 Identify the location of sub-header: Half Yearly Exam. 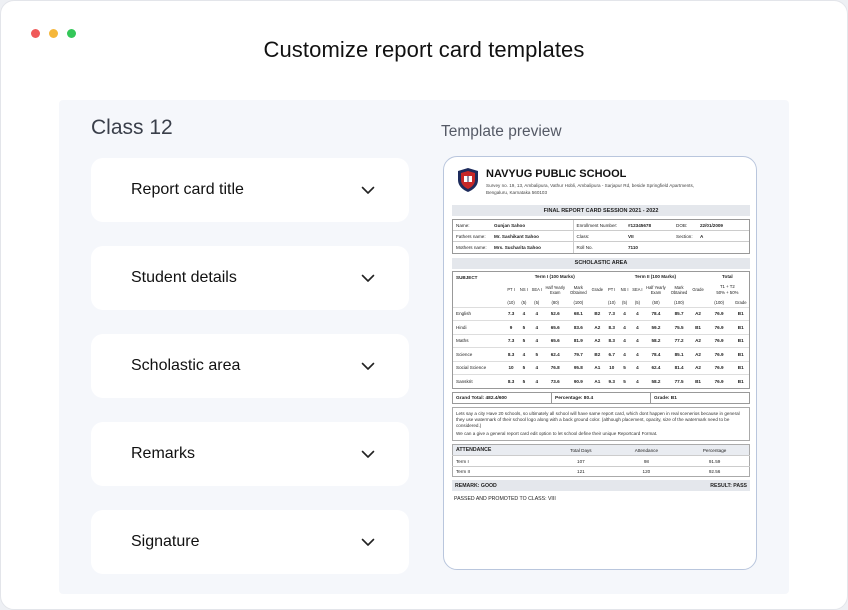
(656, 289).